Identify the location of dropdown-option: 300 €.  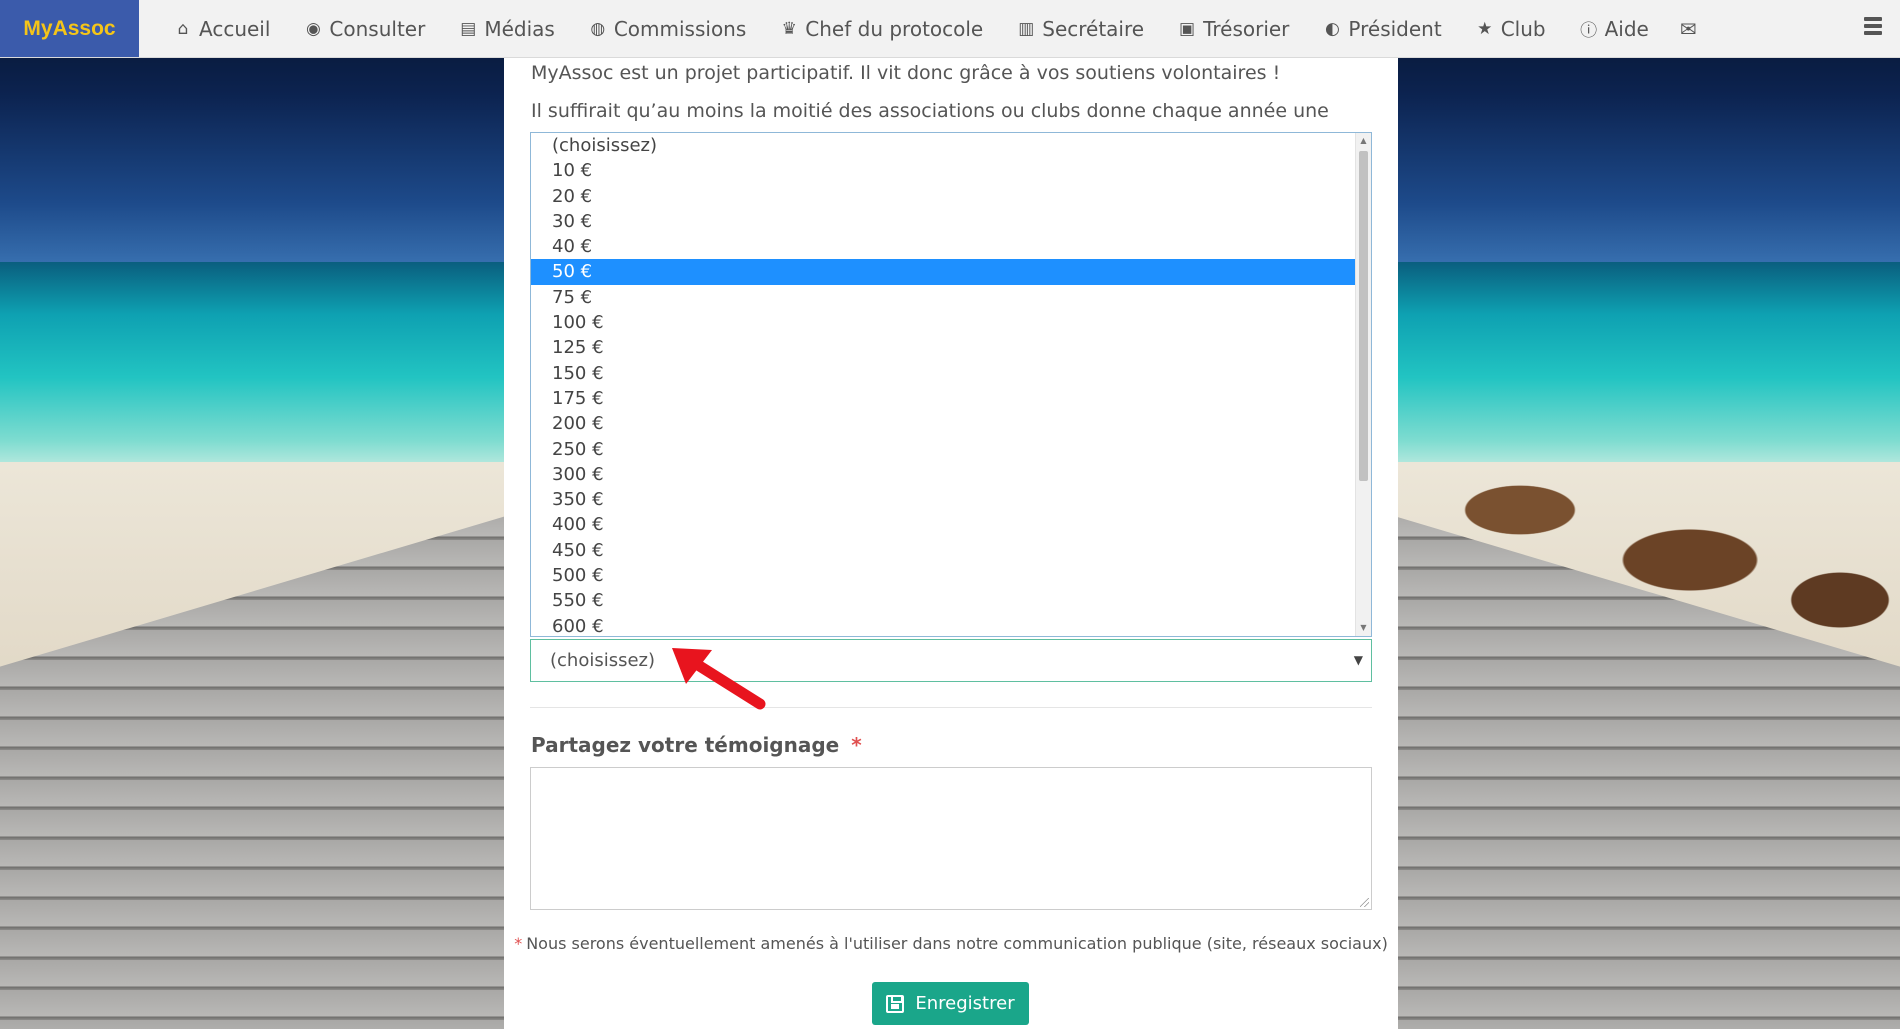
(951, 474).